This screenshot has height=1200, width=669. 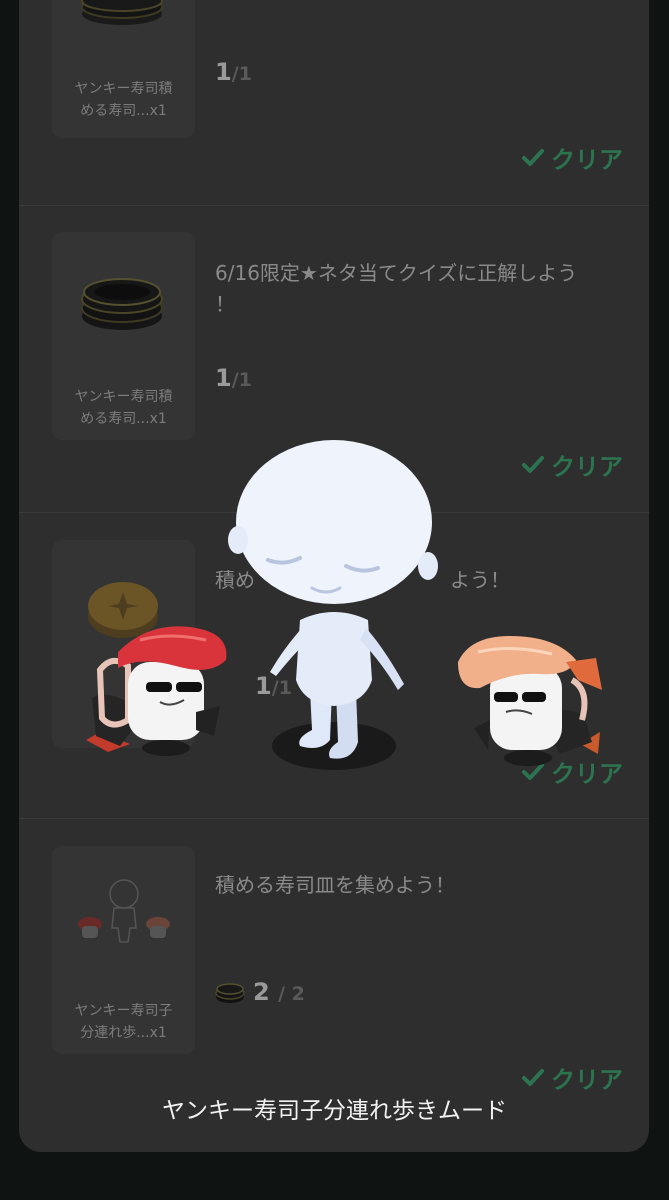 What do you see at coordinates (335, 885) in the screenshot?
I see `mission-title: 積める寿司皿を集めよう！` at bounding box center [335, 885].